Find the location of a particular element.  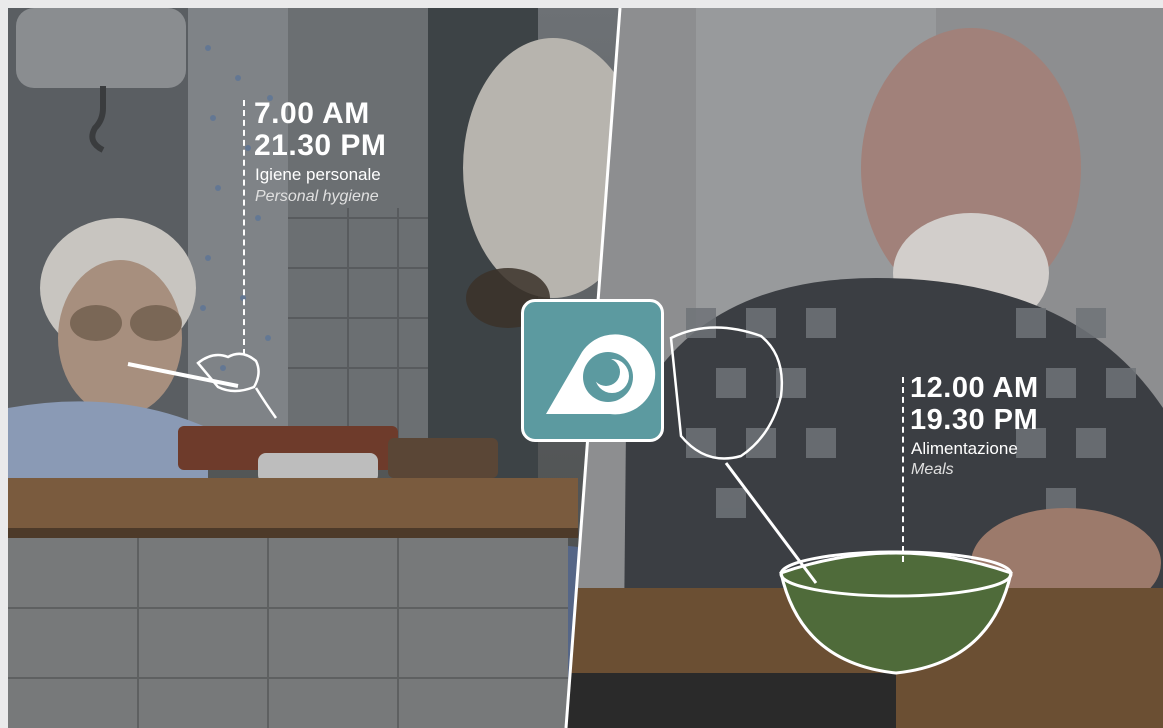

left-time-2: 21.30 PM is located at coordinates (320, 145).